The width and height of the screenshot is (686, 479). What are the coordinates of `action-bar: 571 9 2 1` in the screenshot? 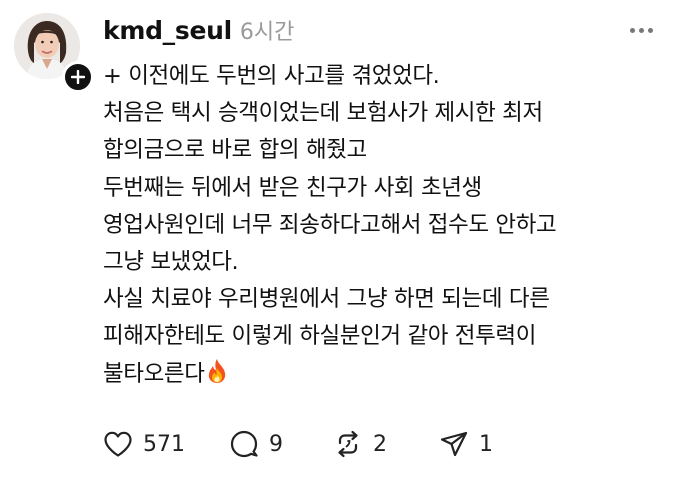 It's located at (298, 444).